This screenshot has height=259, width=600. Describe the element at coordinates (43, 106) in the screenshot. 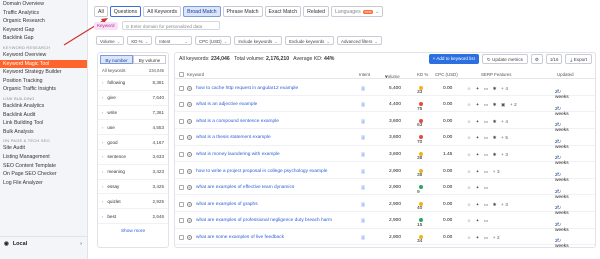

I see `sidebar-item-backlink-analytics: Backlink Analytics` at that location.